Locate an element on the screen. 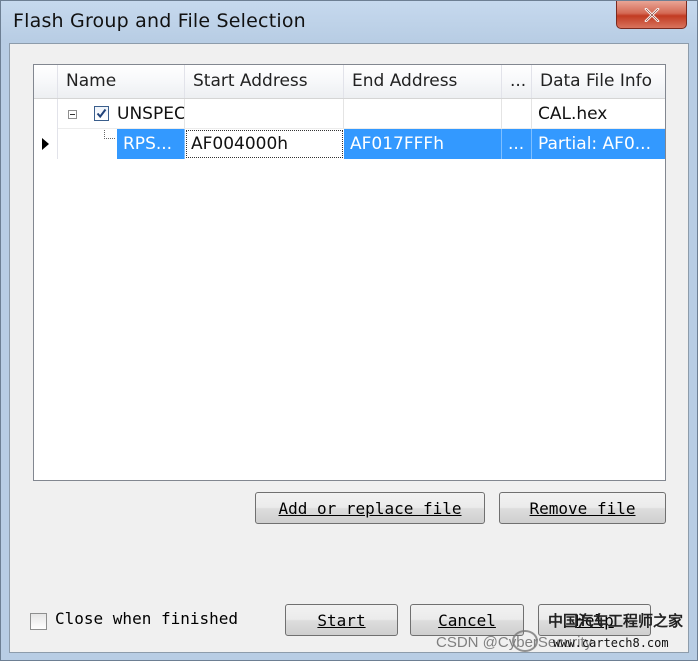  cancel-label: Cancel is located at coordinates (467, 620).